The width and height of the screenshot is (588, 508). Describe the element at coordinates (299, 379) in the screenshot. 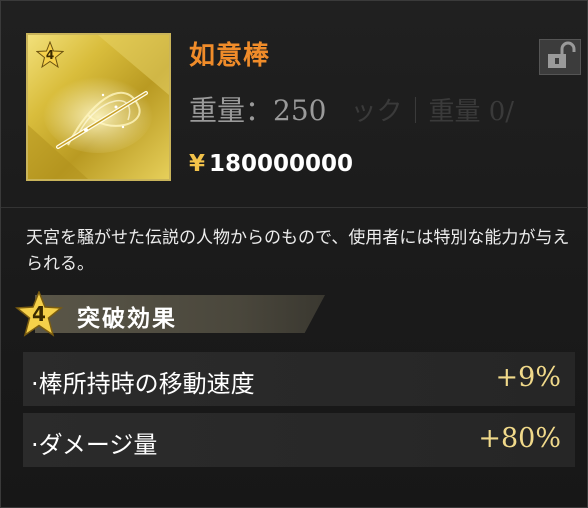

I see `stat-row: ·棒所持時の移動速度 +9%` at that location.